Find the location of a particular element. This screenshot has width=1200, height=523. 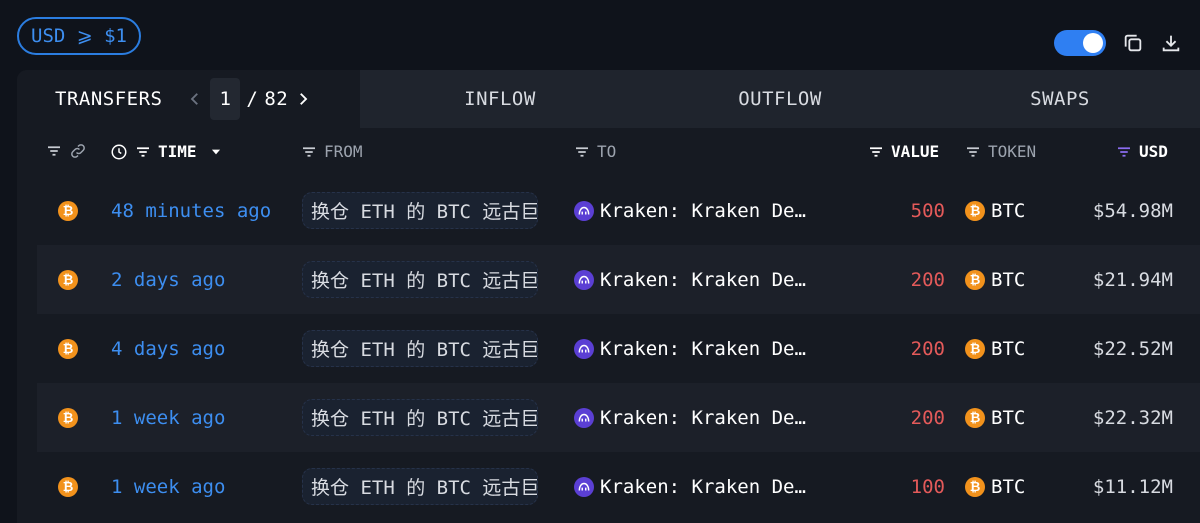

header-value: VALUE is located at coordinates (903, 151).